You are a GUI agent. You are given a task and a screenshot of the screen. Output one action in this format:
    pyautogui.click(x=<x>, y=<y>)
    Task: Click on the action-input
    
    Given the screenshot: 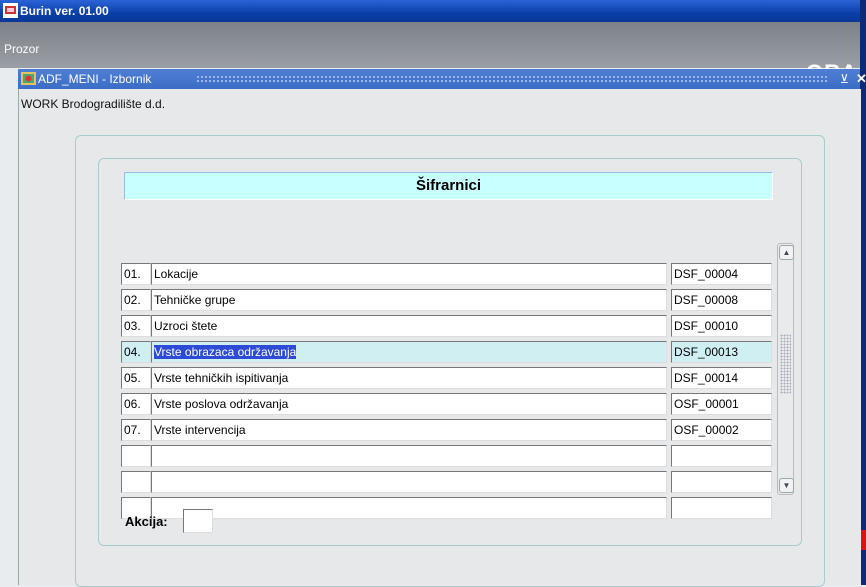 What is the action you would take?
    pyautogui.click(x=198, y=521)
    